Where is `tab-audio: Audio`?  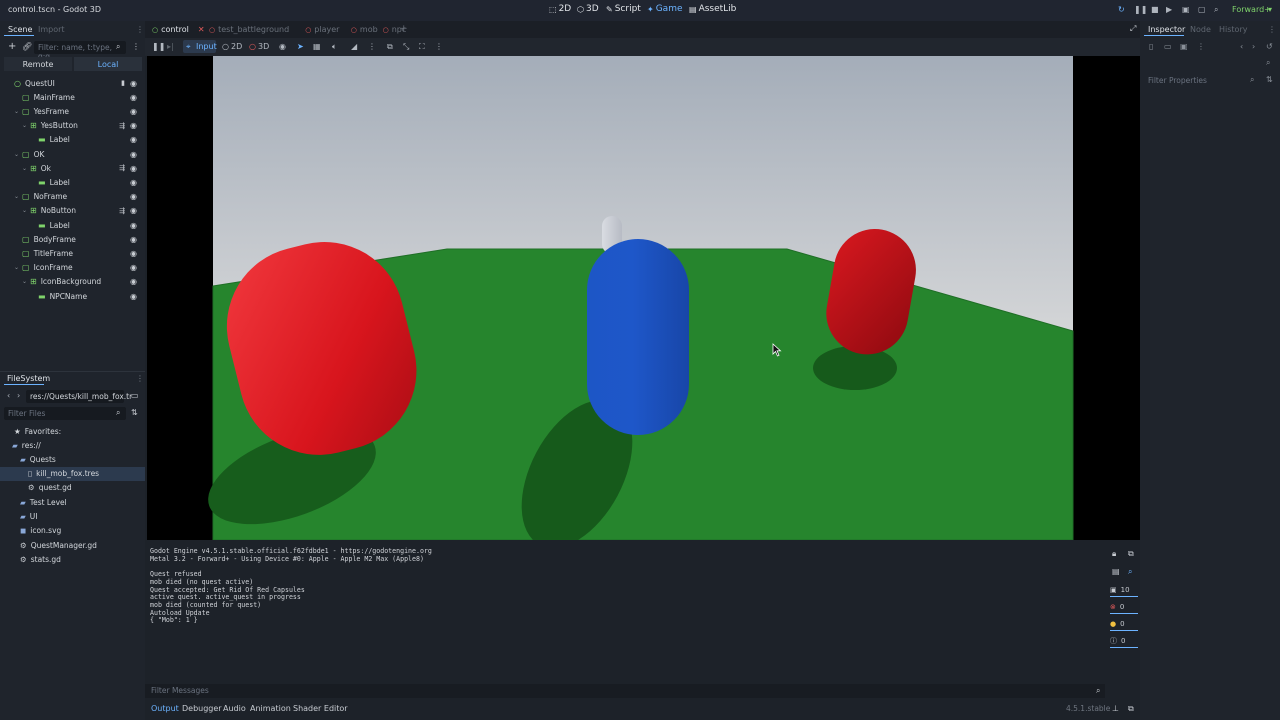 tab-audio: Audio is located at coordinates (234, 708).